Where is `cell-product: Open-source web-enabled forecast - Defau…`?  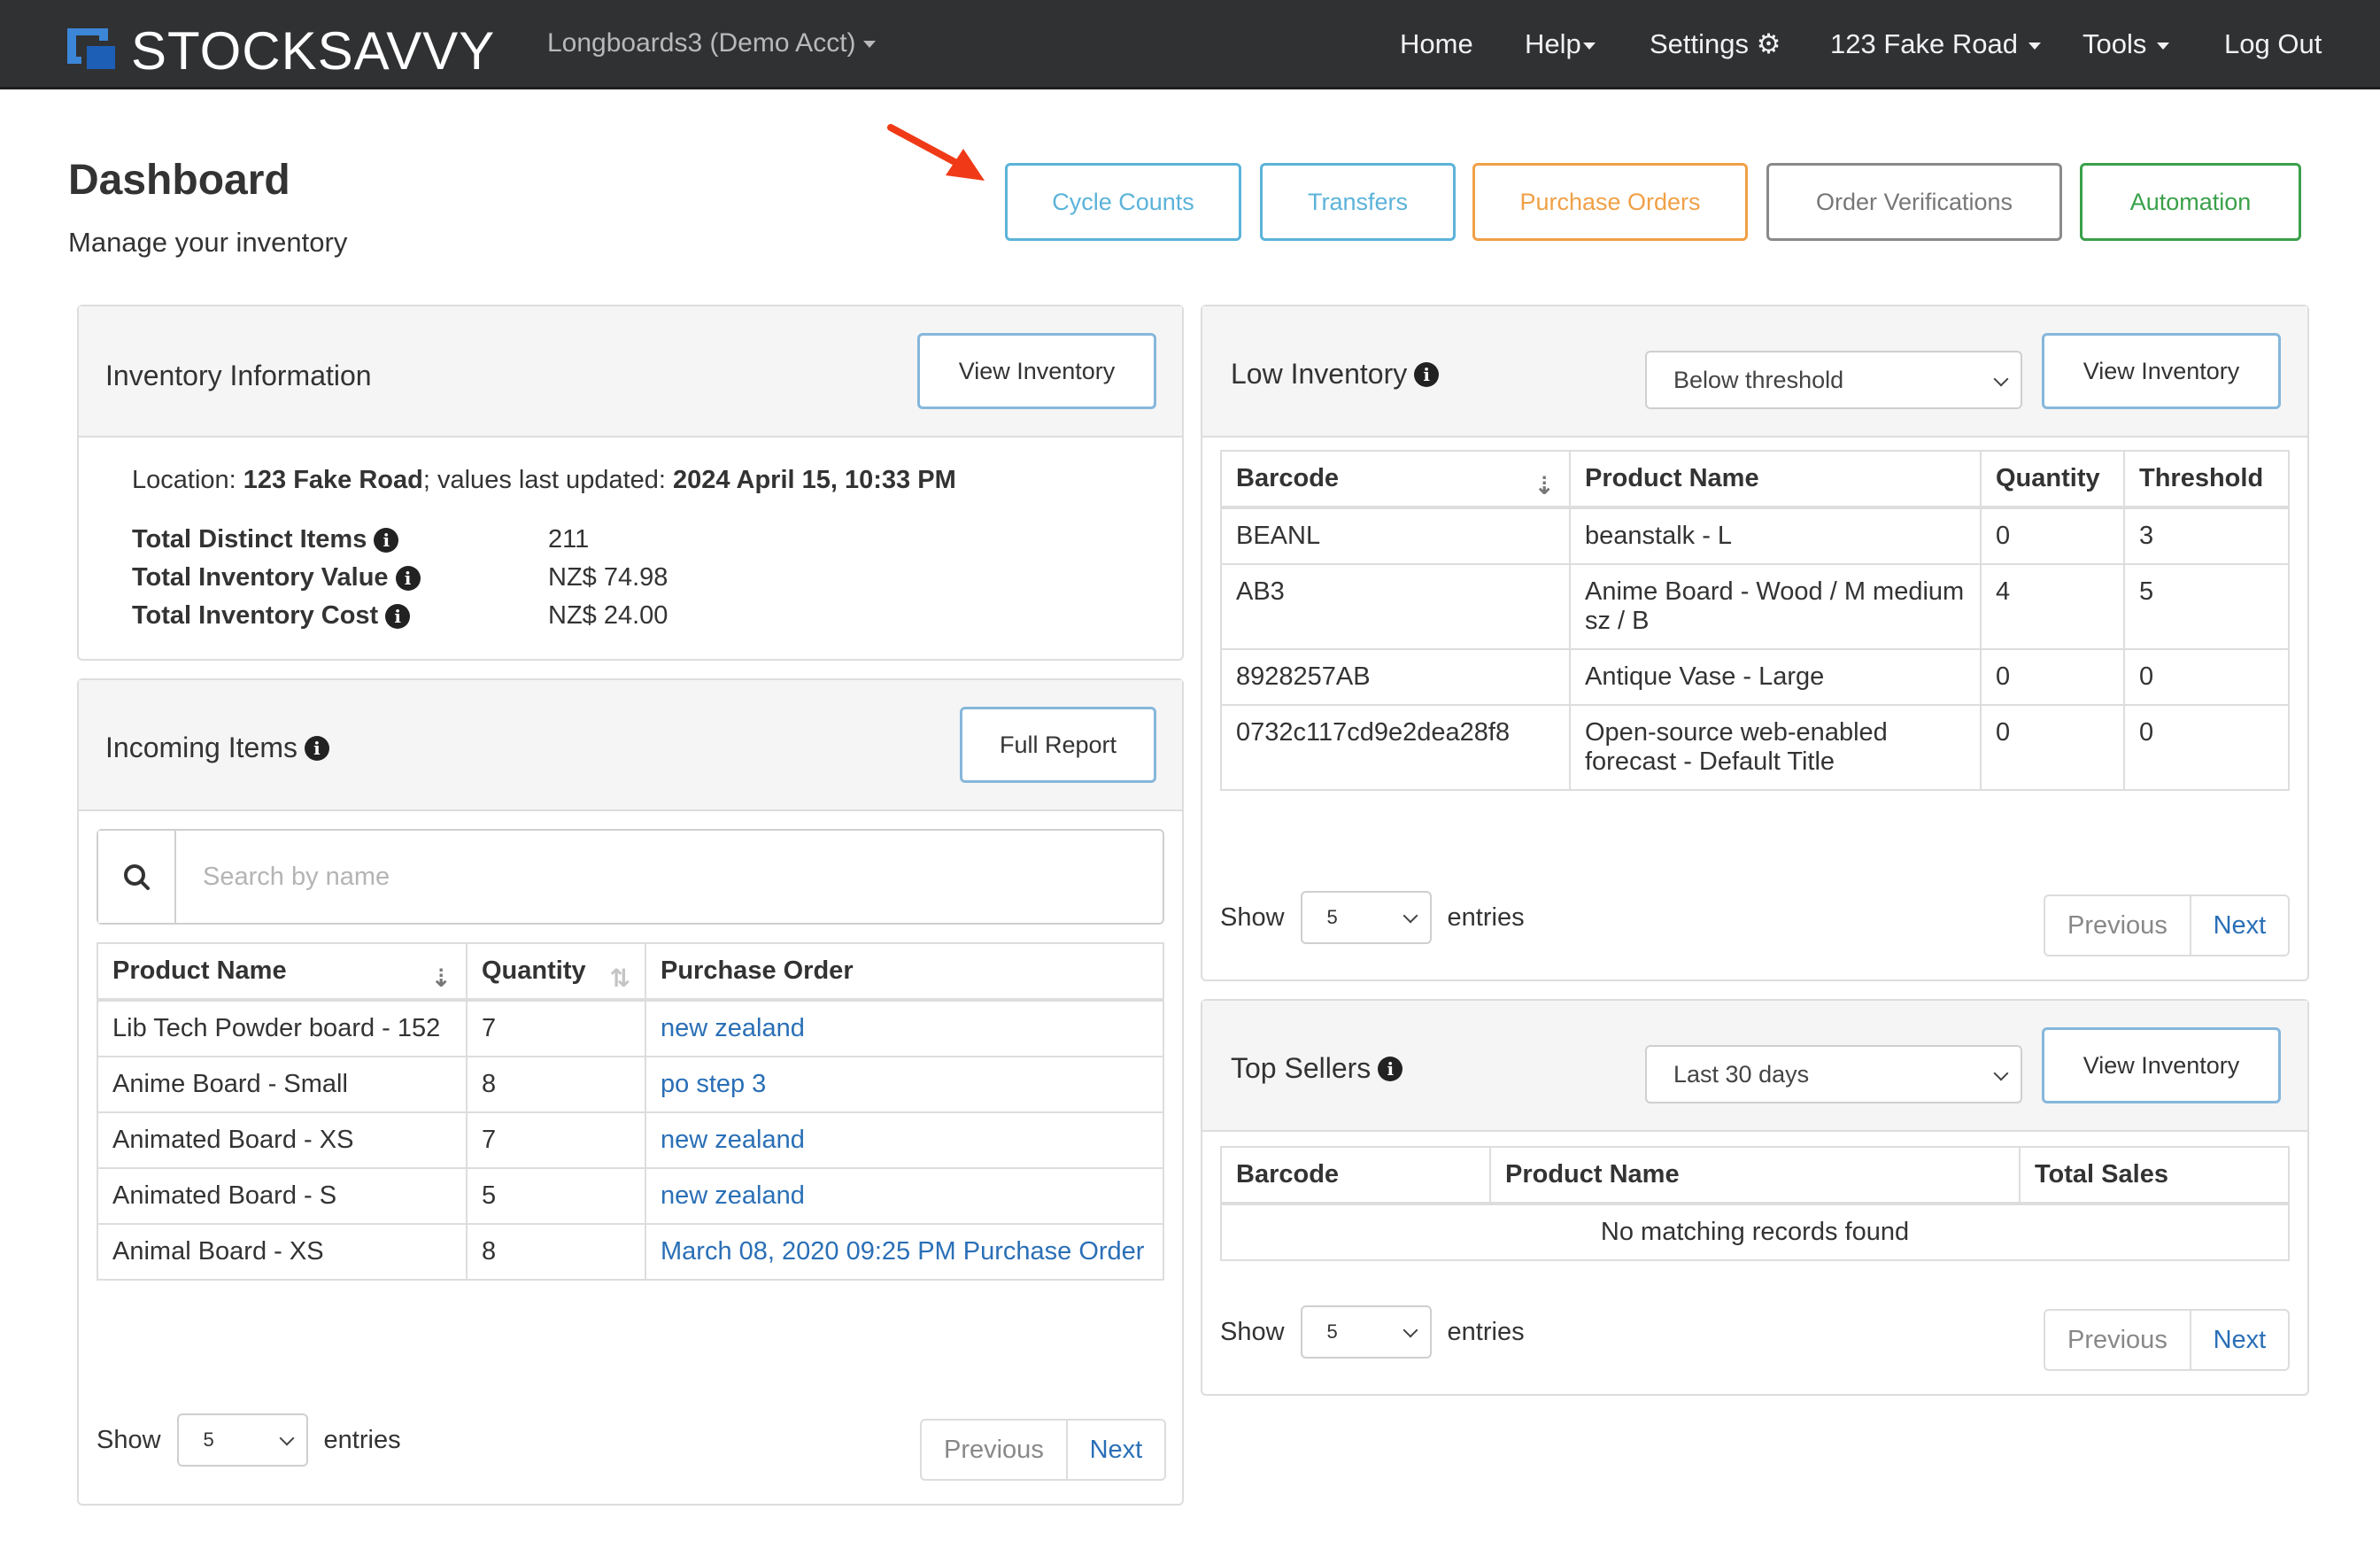 cell-product: Open-source web-enabled forecast - Defau… is located at coordinates (1775, 747).